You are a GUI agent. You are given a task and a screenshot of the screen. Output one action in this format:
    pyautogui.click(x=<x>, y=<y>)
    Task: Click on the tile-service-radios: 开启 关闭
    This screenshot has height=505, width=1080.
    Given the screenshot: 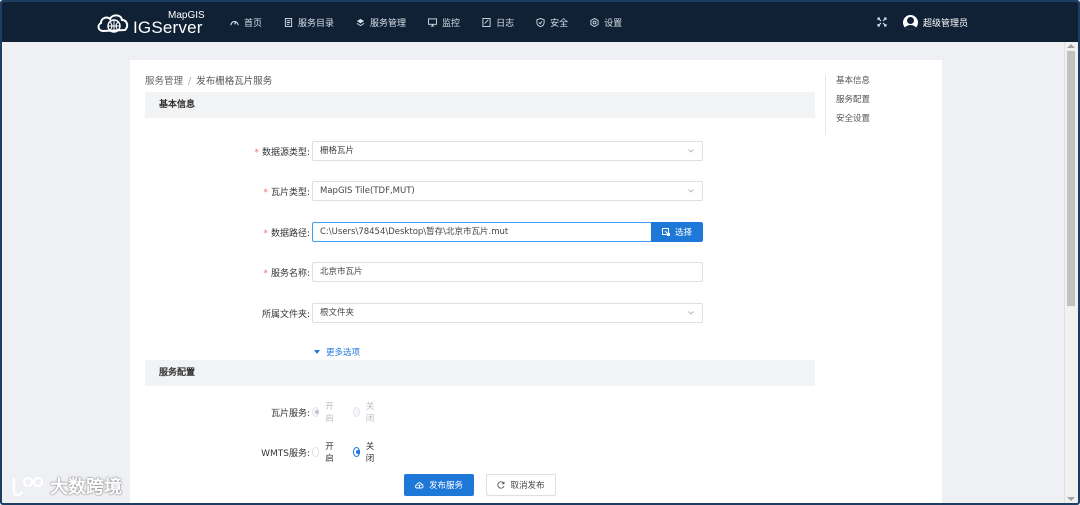 What is the action you would take?
    pyautogui.click(x=352, y=412)
    